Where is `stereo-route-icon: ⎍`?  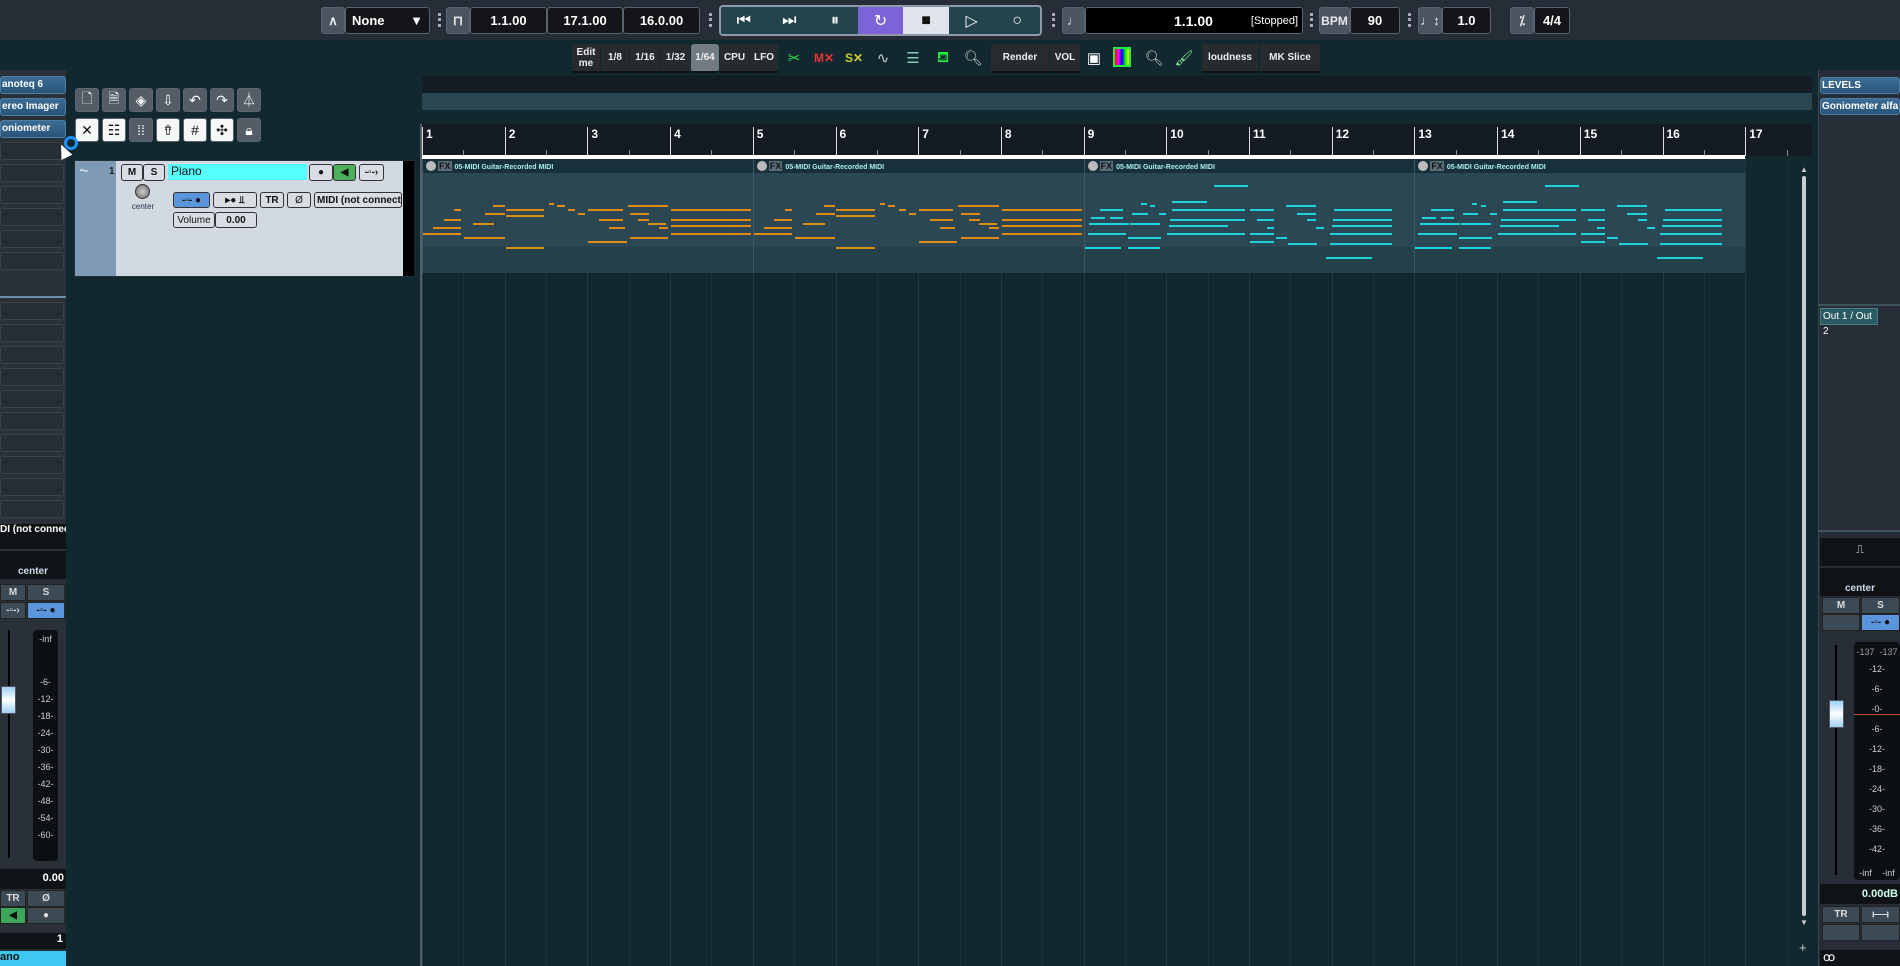
stereo-route-icon: ⎍ is located at coordinates (1860, 552).